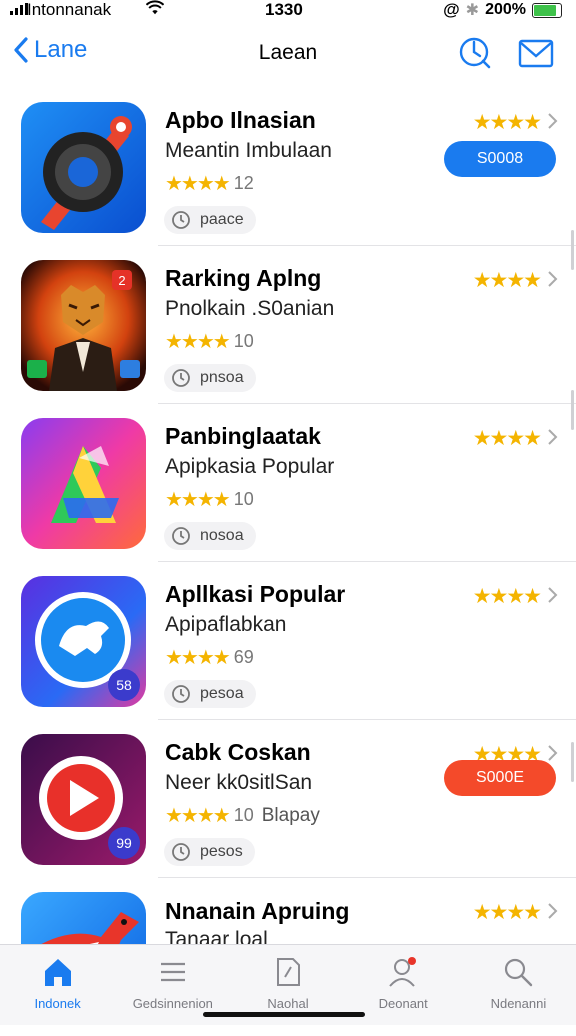  I want to click on chip-label: nosoa, so click(222, 535).